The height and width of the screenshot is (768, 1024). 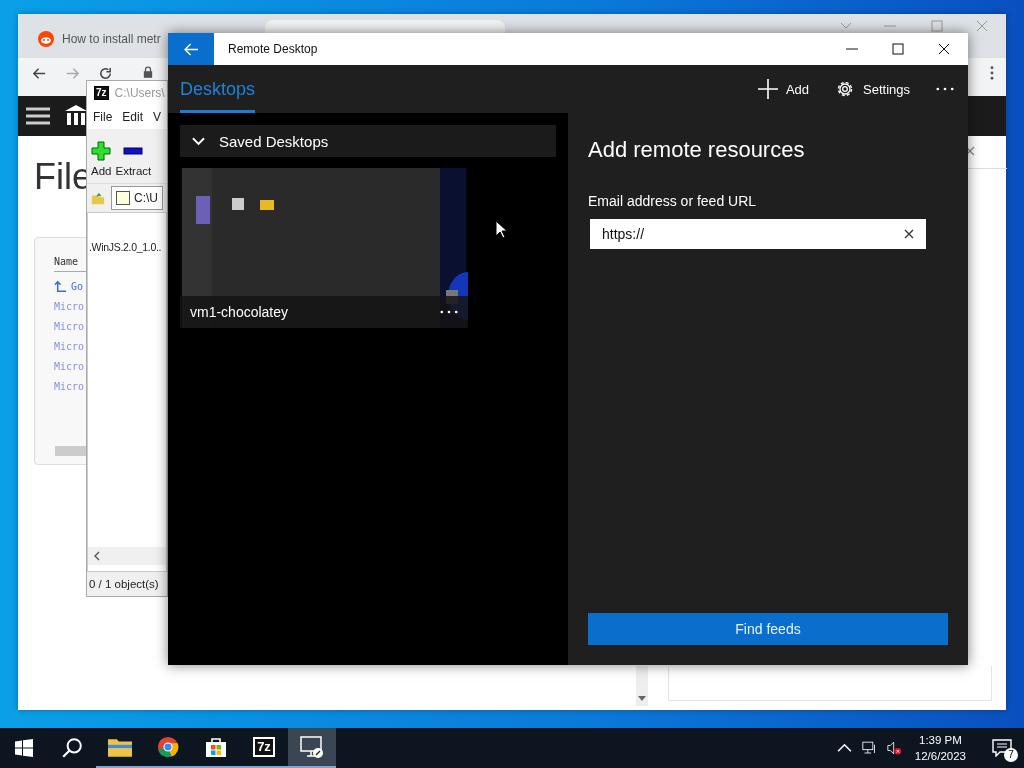 I want to click on file-link: Go, so click(x=77, y=286).